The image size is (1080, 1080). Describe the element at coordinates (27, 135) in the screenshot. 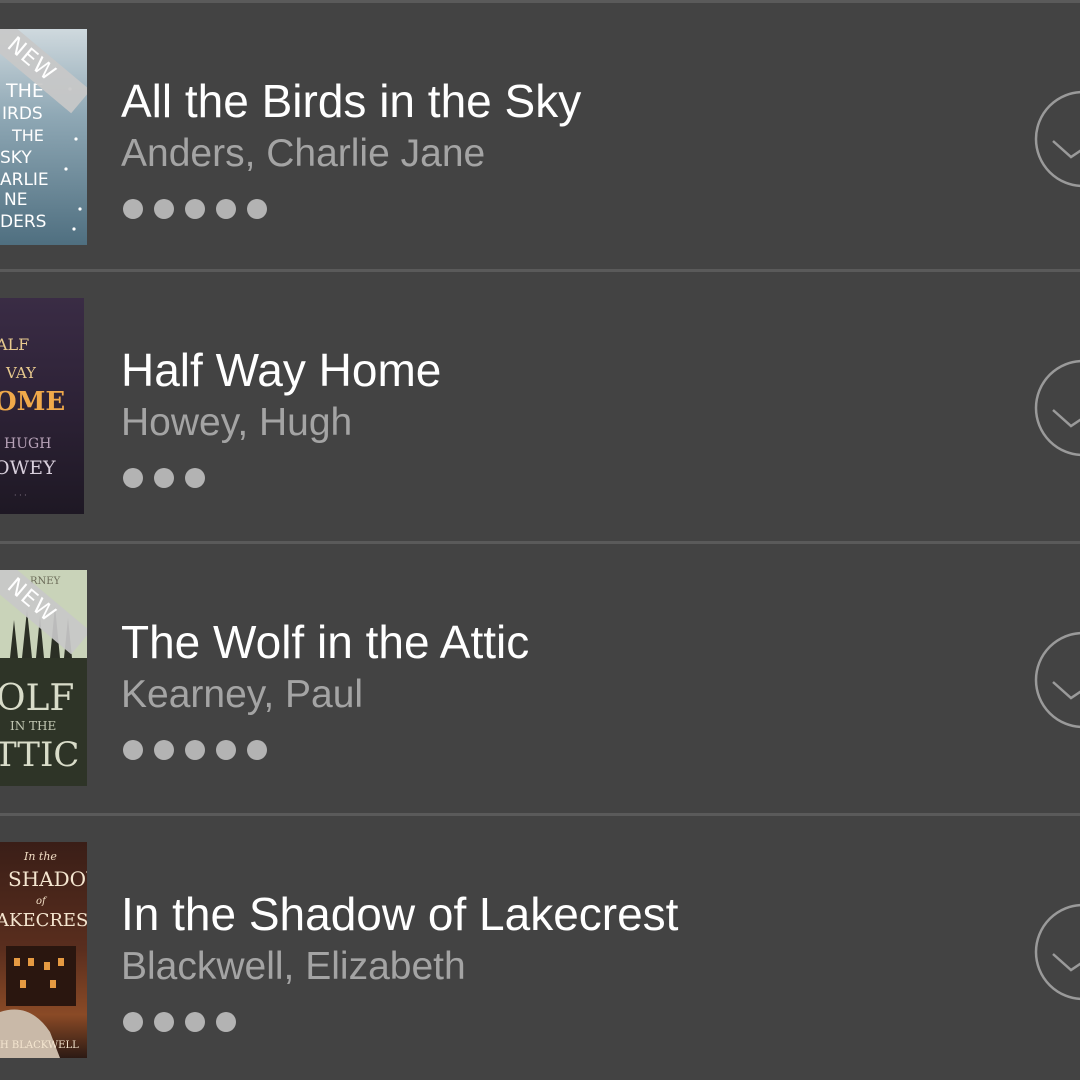

I see `svg-text: THE` at that location.